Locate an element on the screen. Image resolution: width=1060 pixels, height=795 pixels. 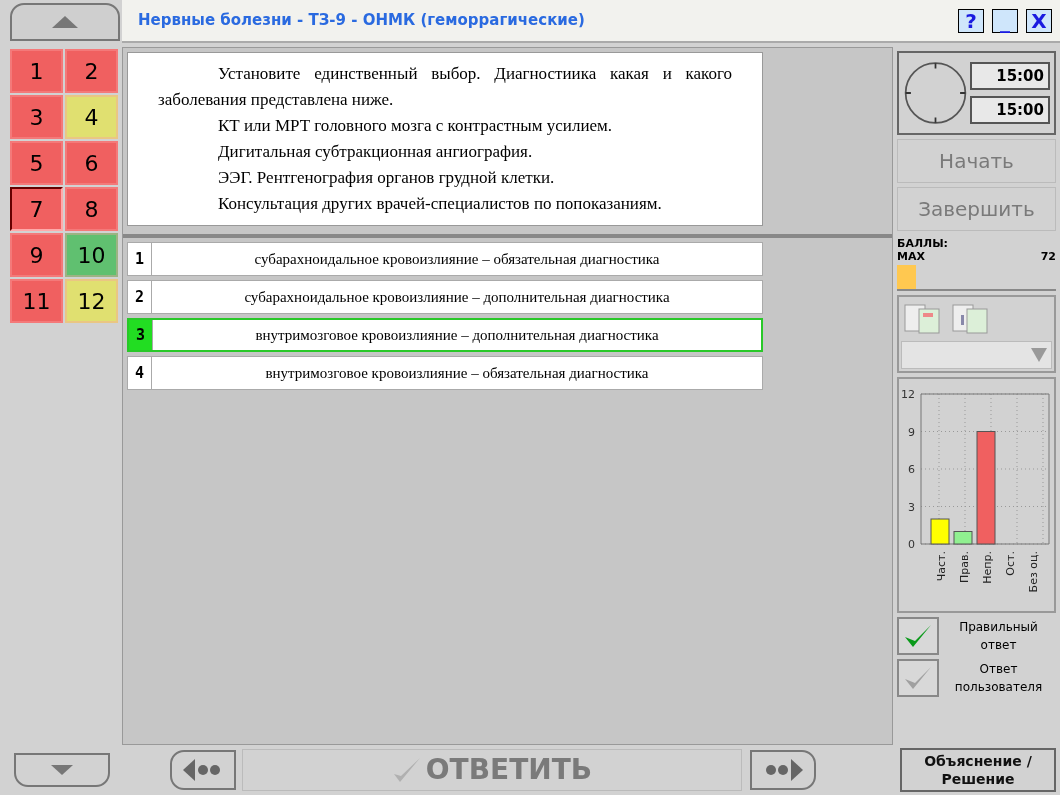
answer-option: 4 внутримозговое кровоизлияние – обязательная диагностика is located at coordinates (445, 373).